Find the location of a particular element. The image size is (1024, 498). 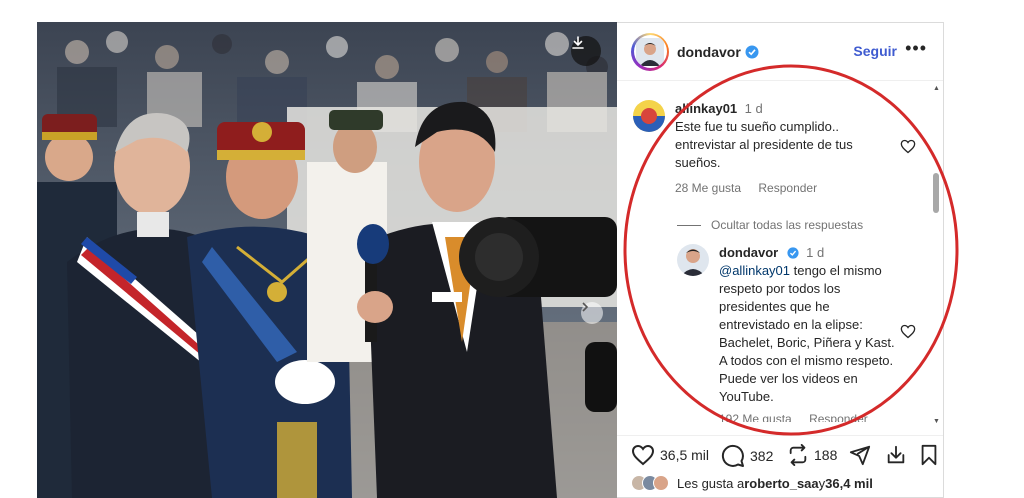

reply-meta: 192 Me gusta Responder is located at coordinates (809, 417).